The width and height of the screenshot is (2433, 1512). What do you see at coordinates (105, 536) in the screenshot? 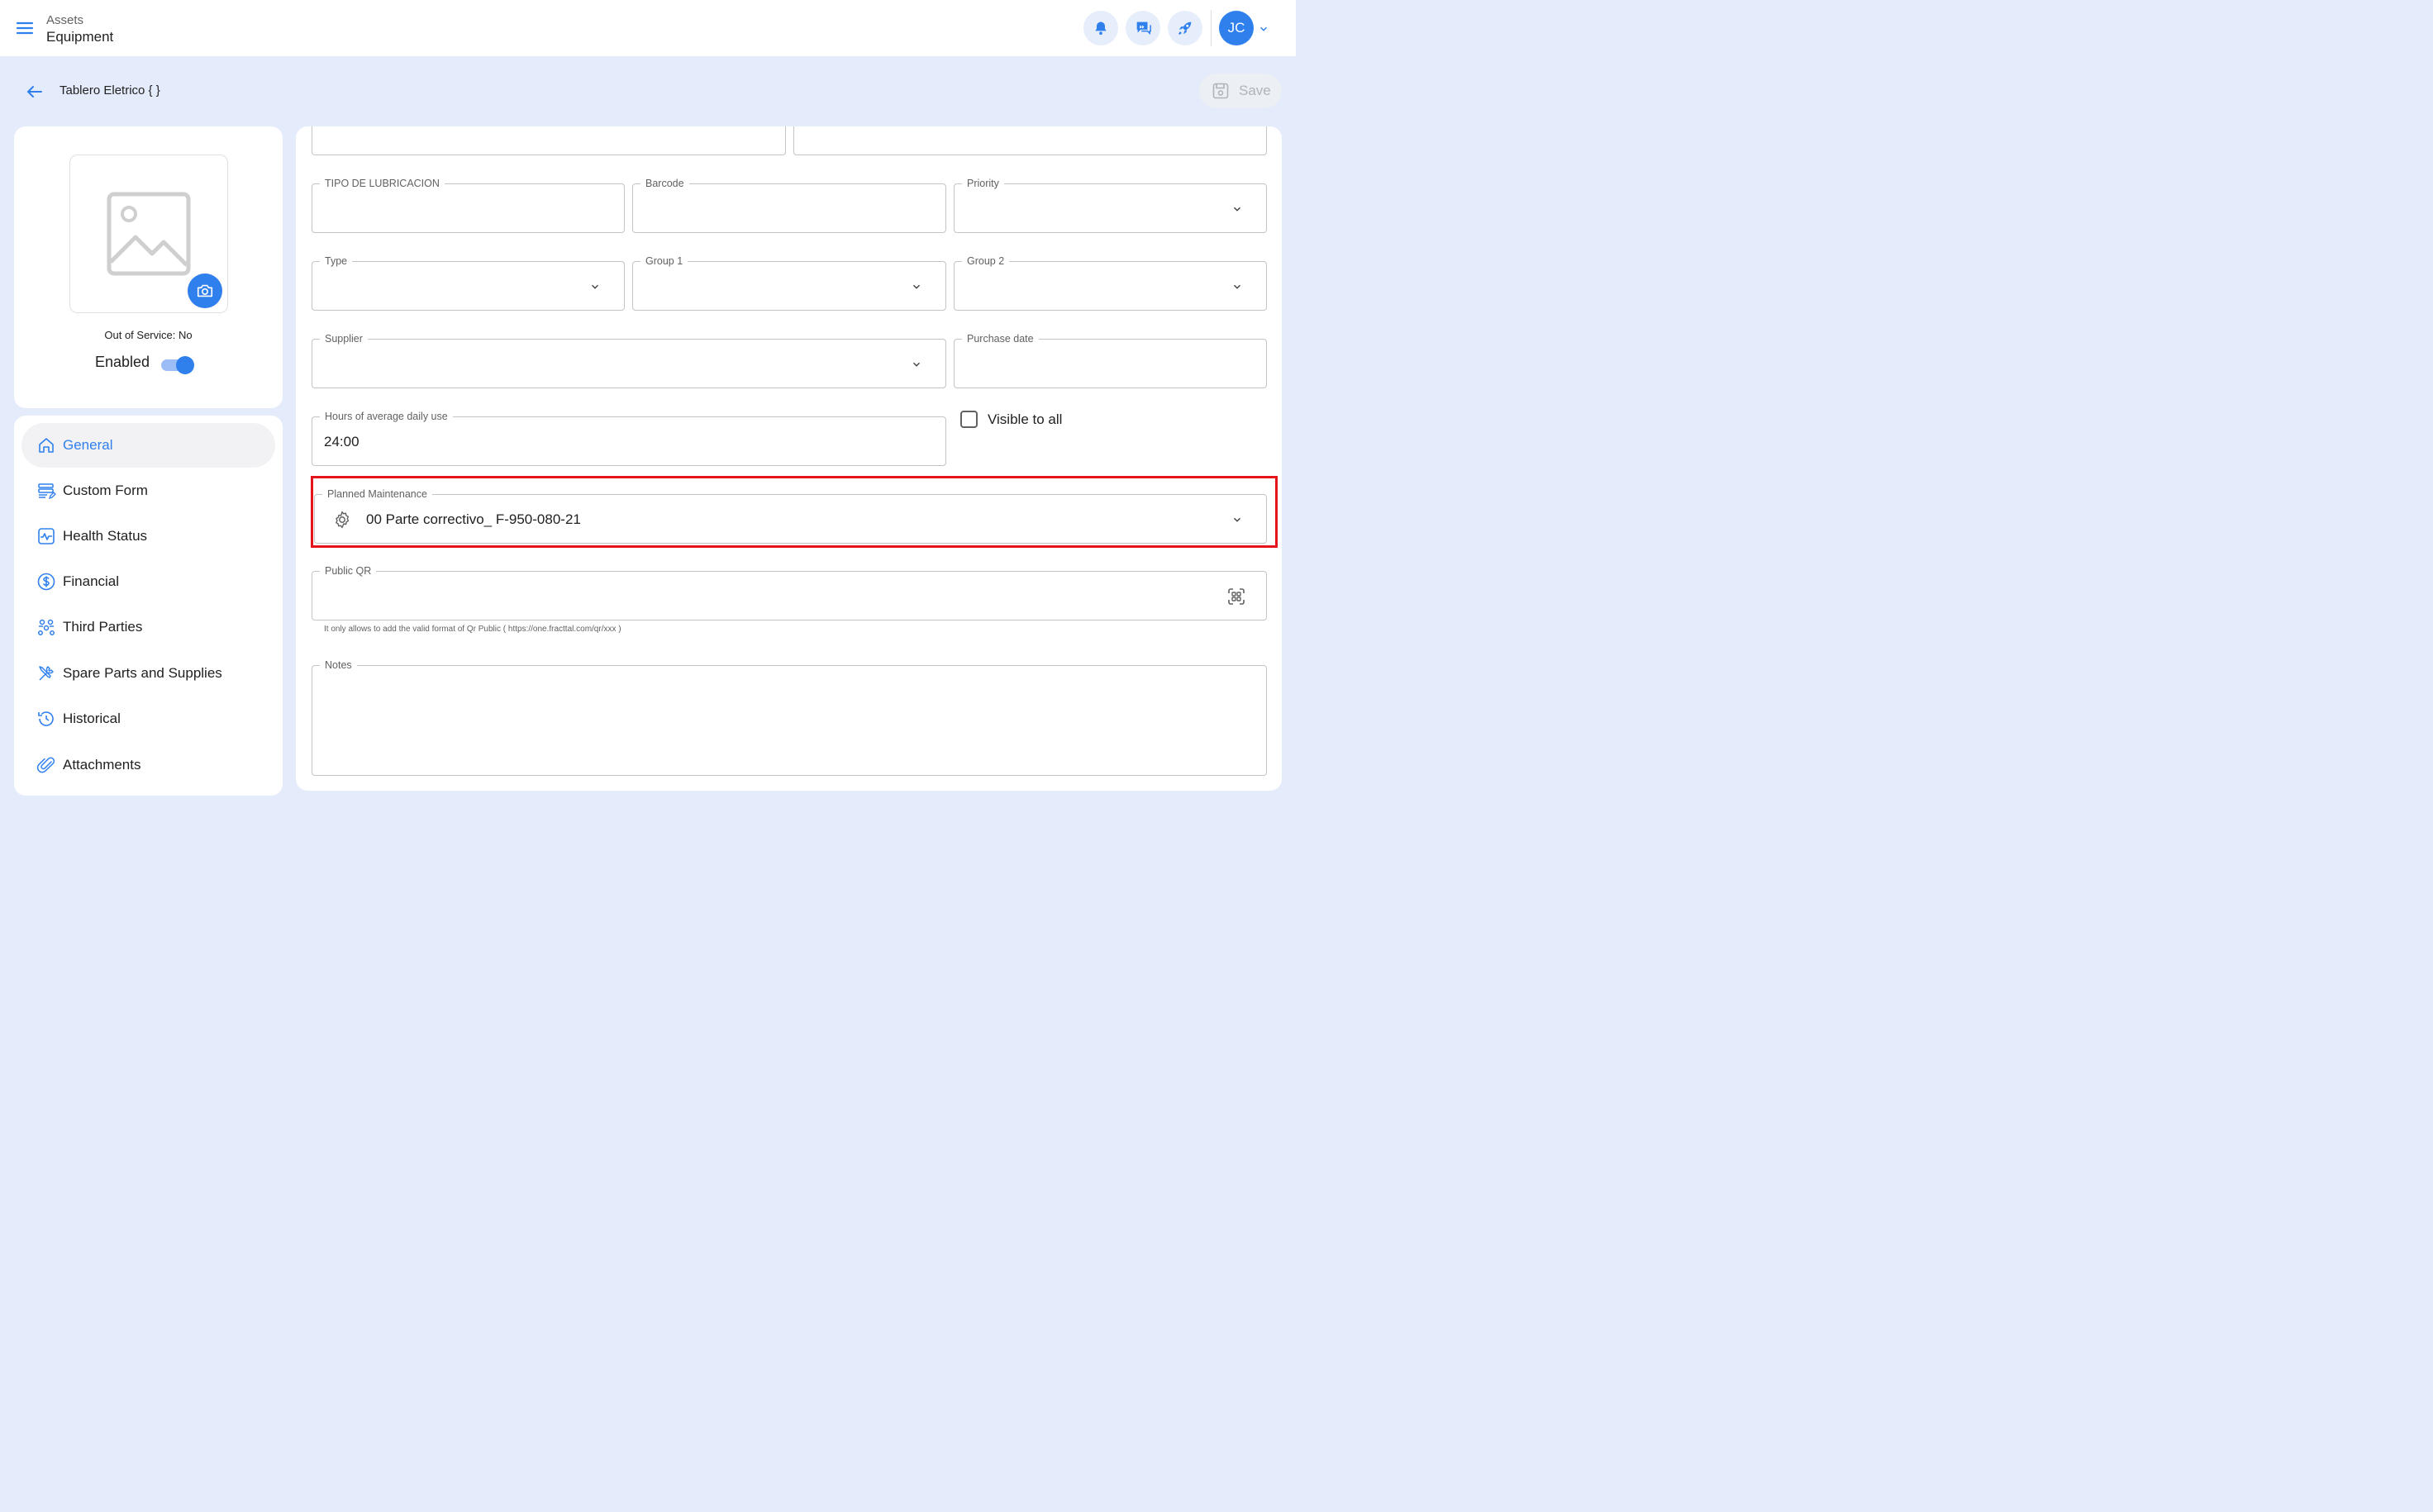
I see `nav-label: Health Status` at bounding box center [105, 536].